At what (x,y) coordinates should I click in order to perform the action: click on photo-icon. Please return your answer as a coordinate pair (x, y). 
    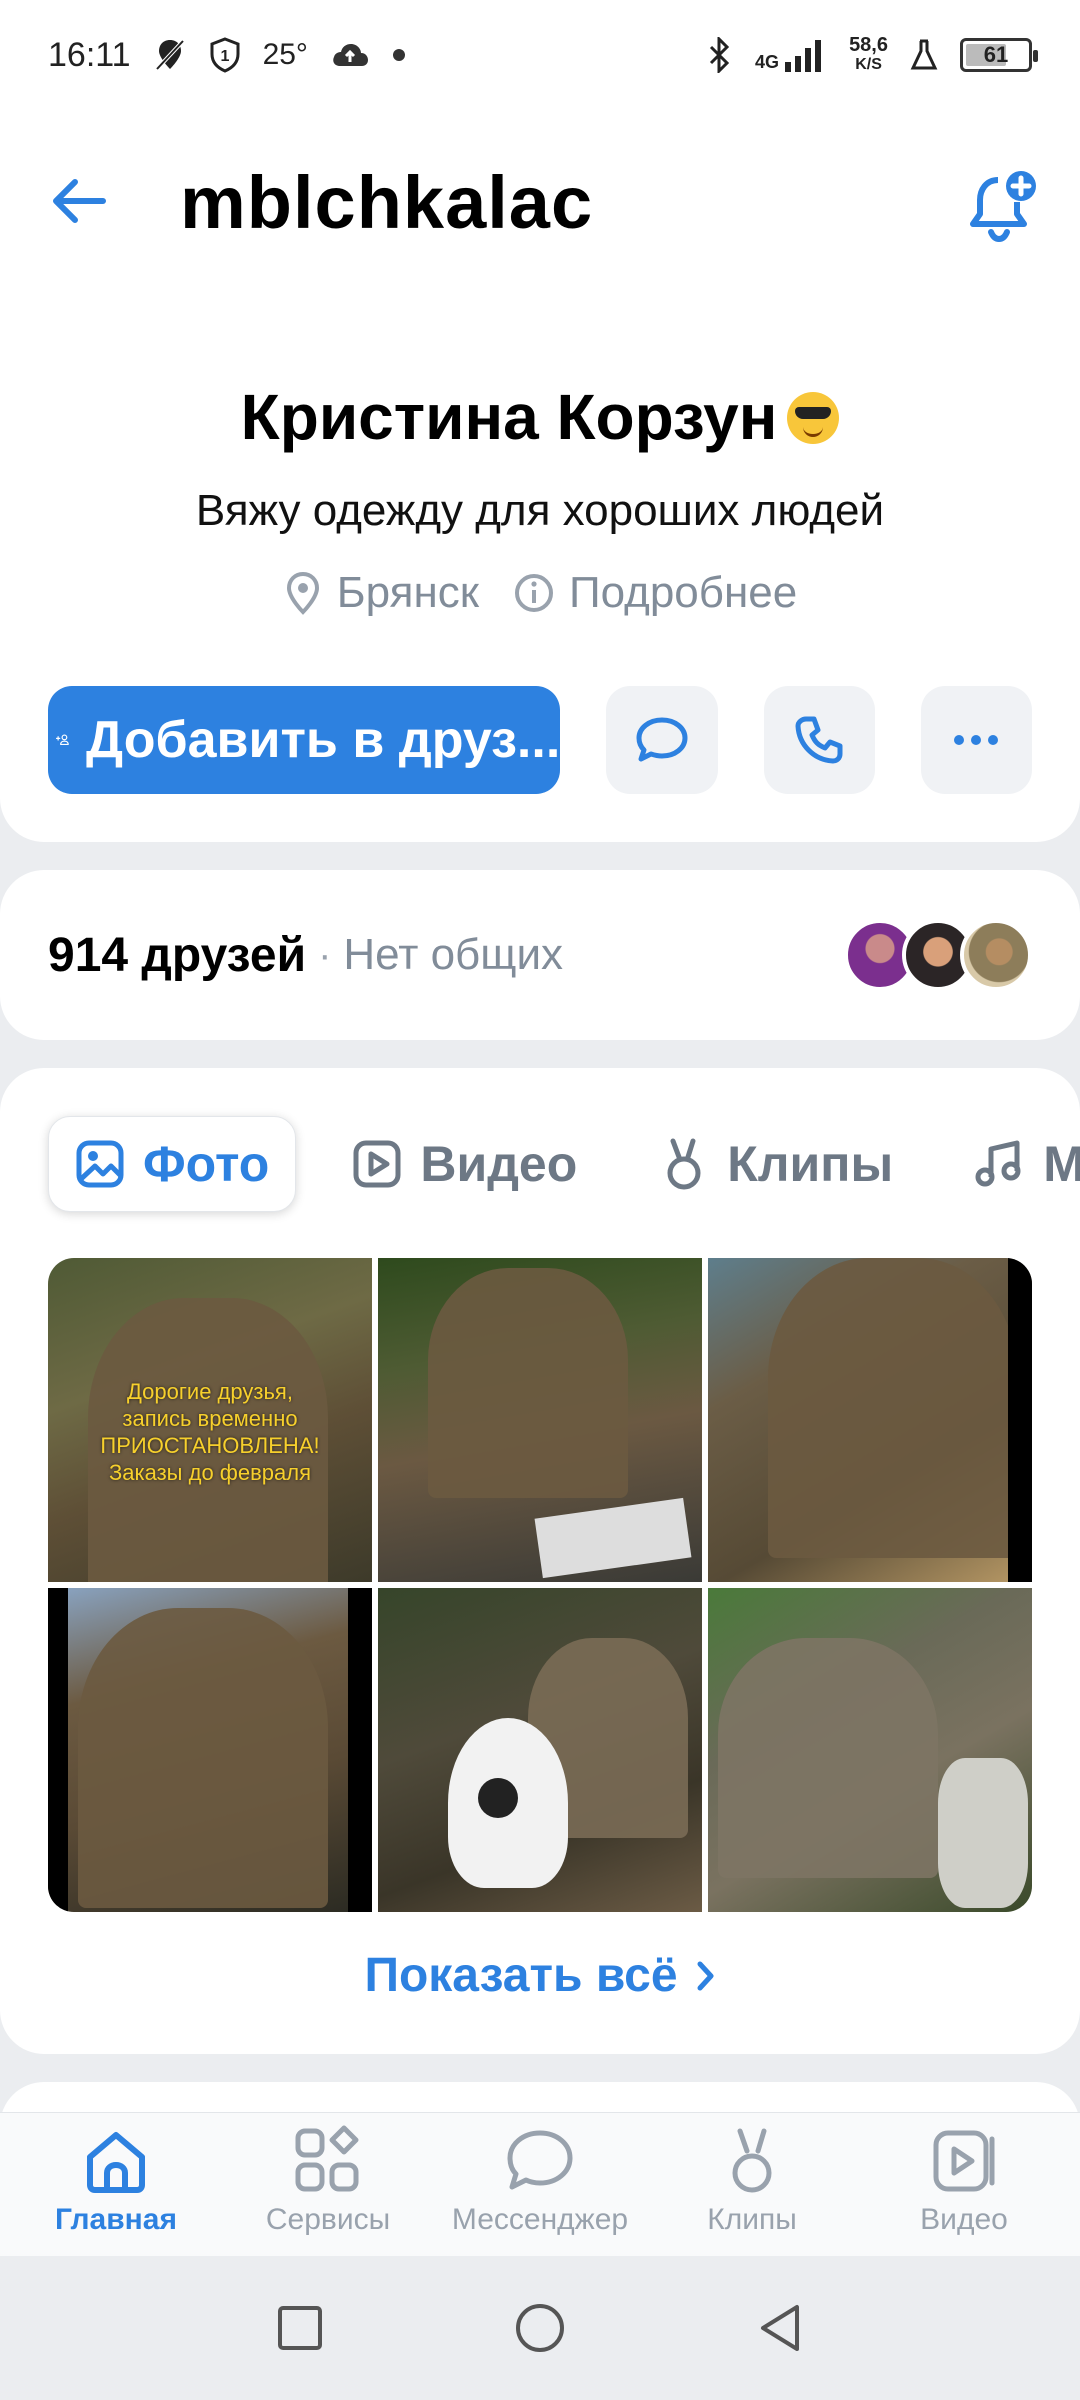
    Looking at the image, I should click on (100, 1164).